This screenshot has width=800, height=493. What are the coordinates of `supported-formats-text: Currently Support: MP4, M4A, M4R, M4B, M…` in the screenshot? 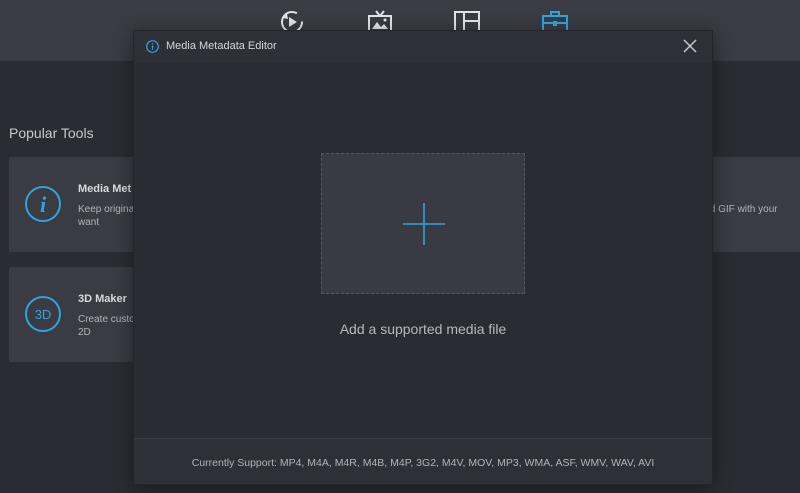 It's located at (423, 463).